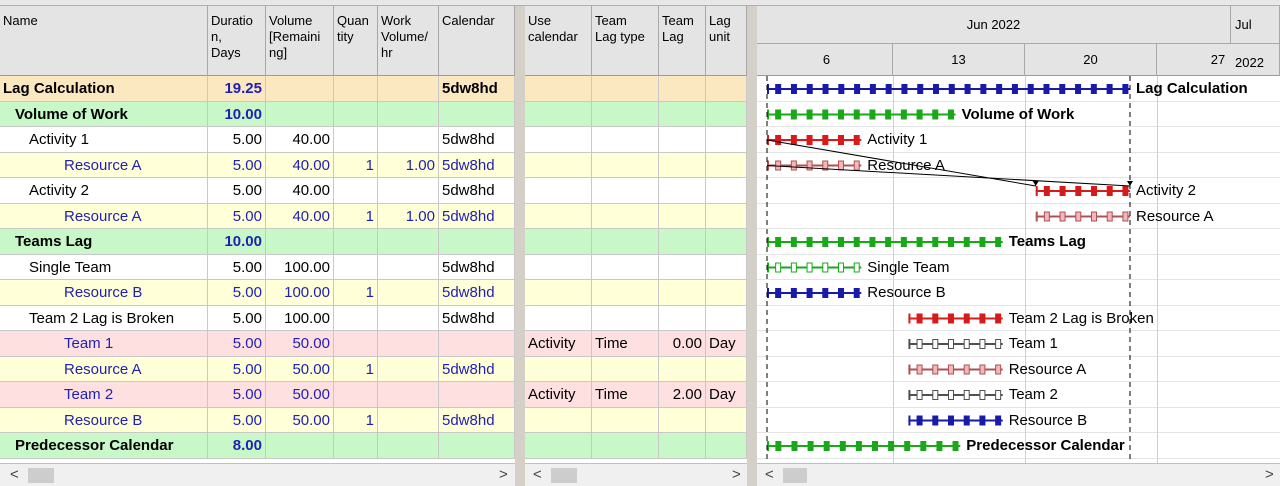 The width and height of the screenshot is (1280, 486). I want to click on cell-name: Single Team, so click(104, 267).